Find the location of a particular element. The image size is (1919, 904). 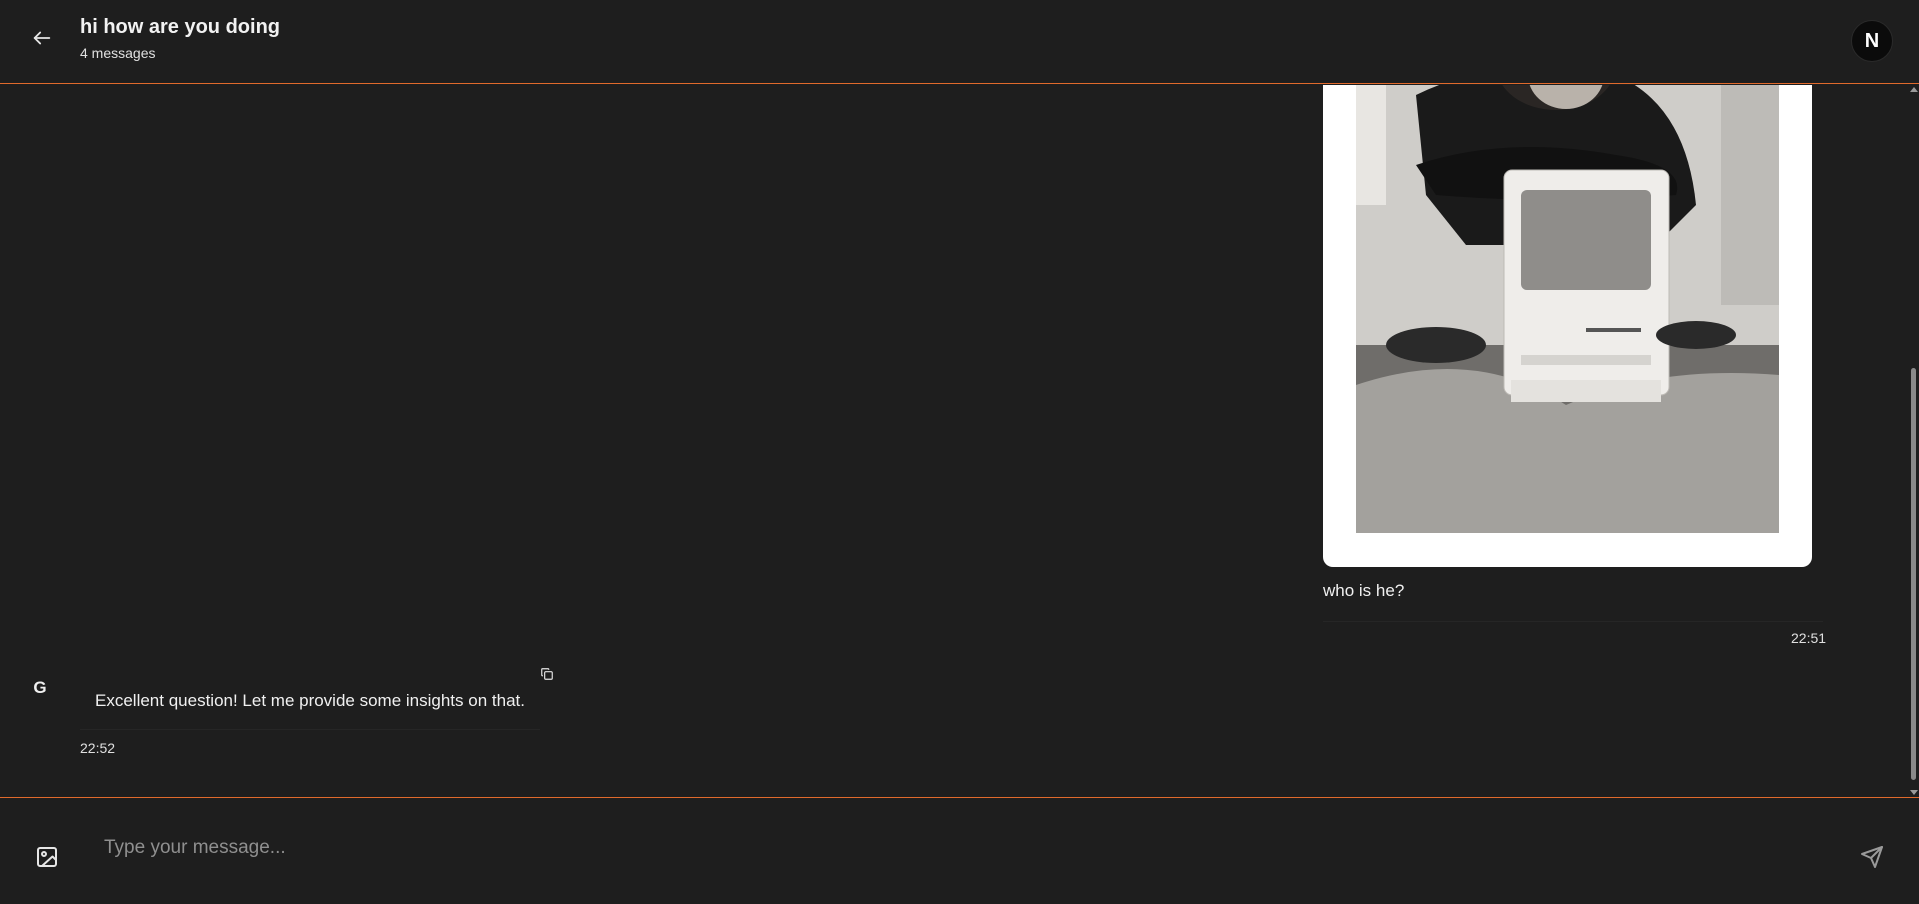

user-message-divider is located at coordinates (1573, 621).